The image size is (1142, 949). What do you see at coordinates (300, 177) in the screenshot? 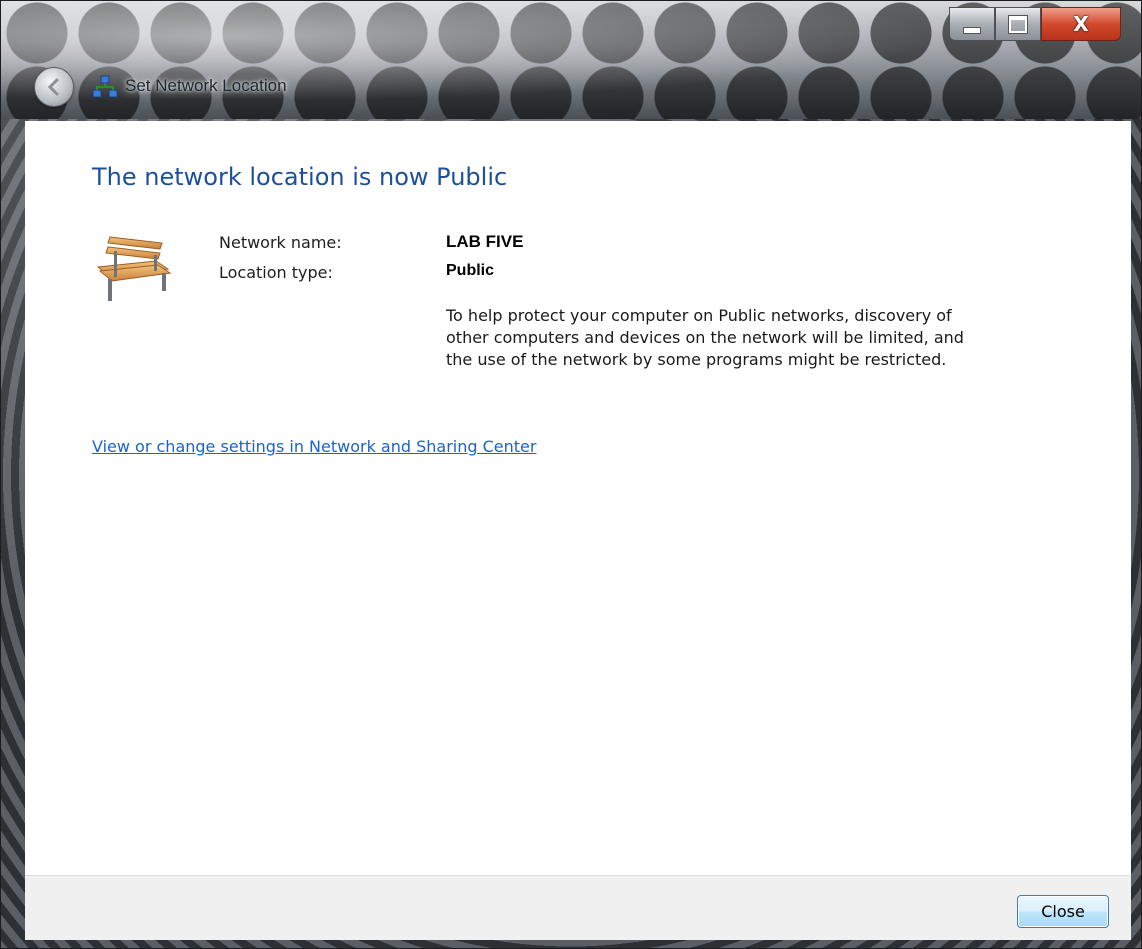
I see `page-heading: The network location is now Public` at bounding box center [300, 177].